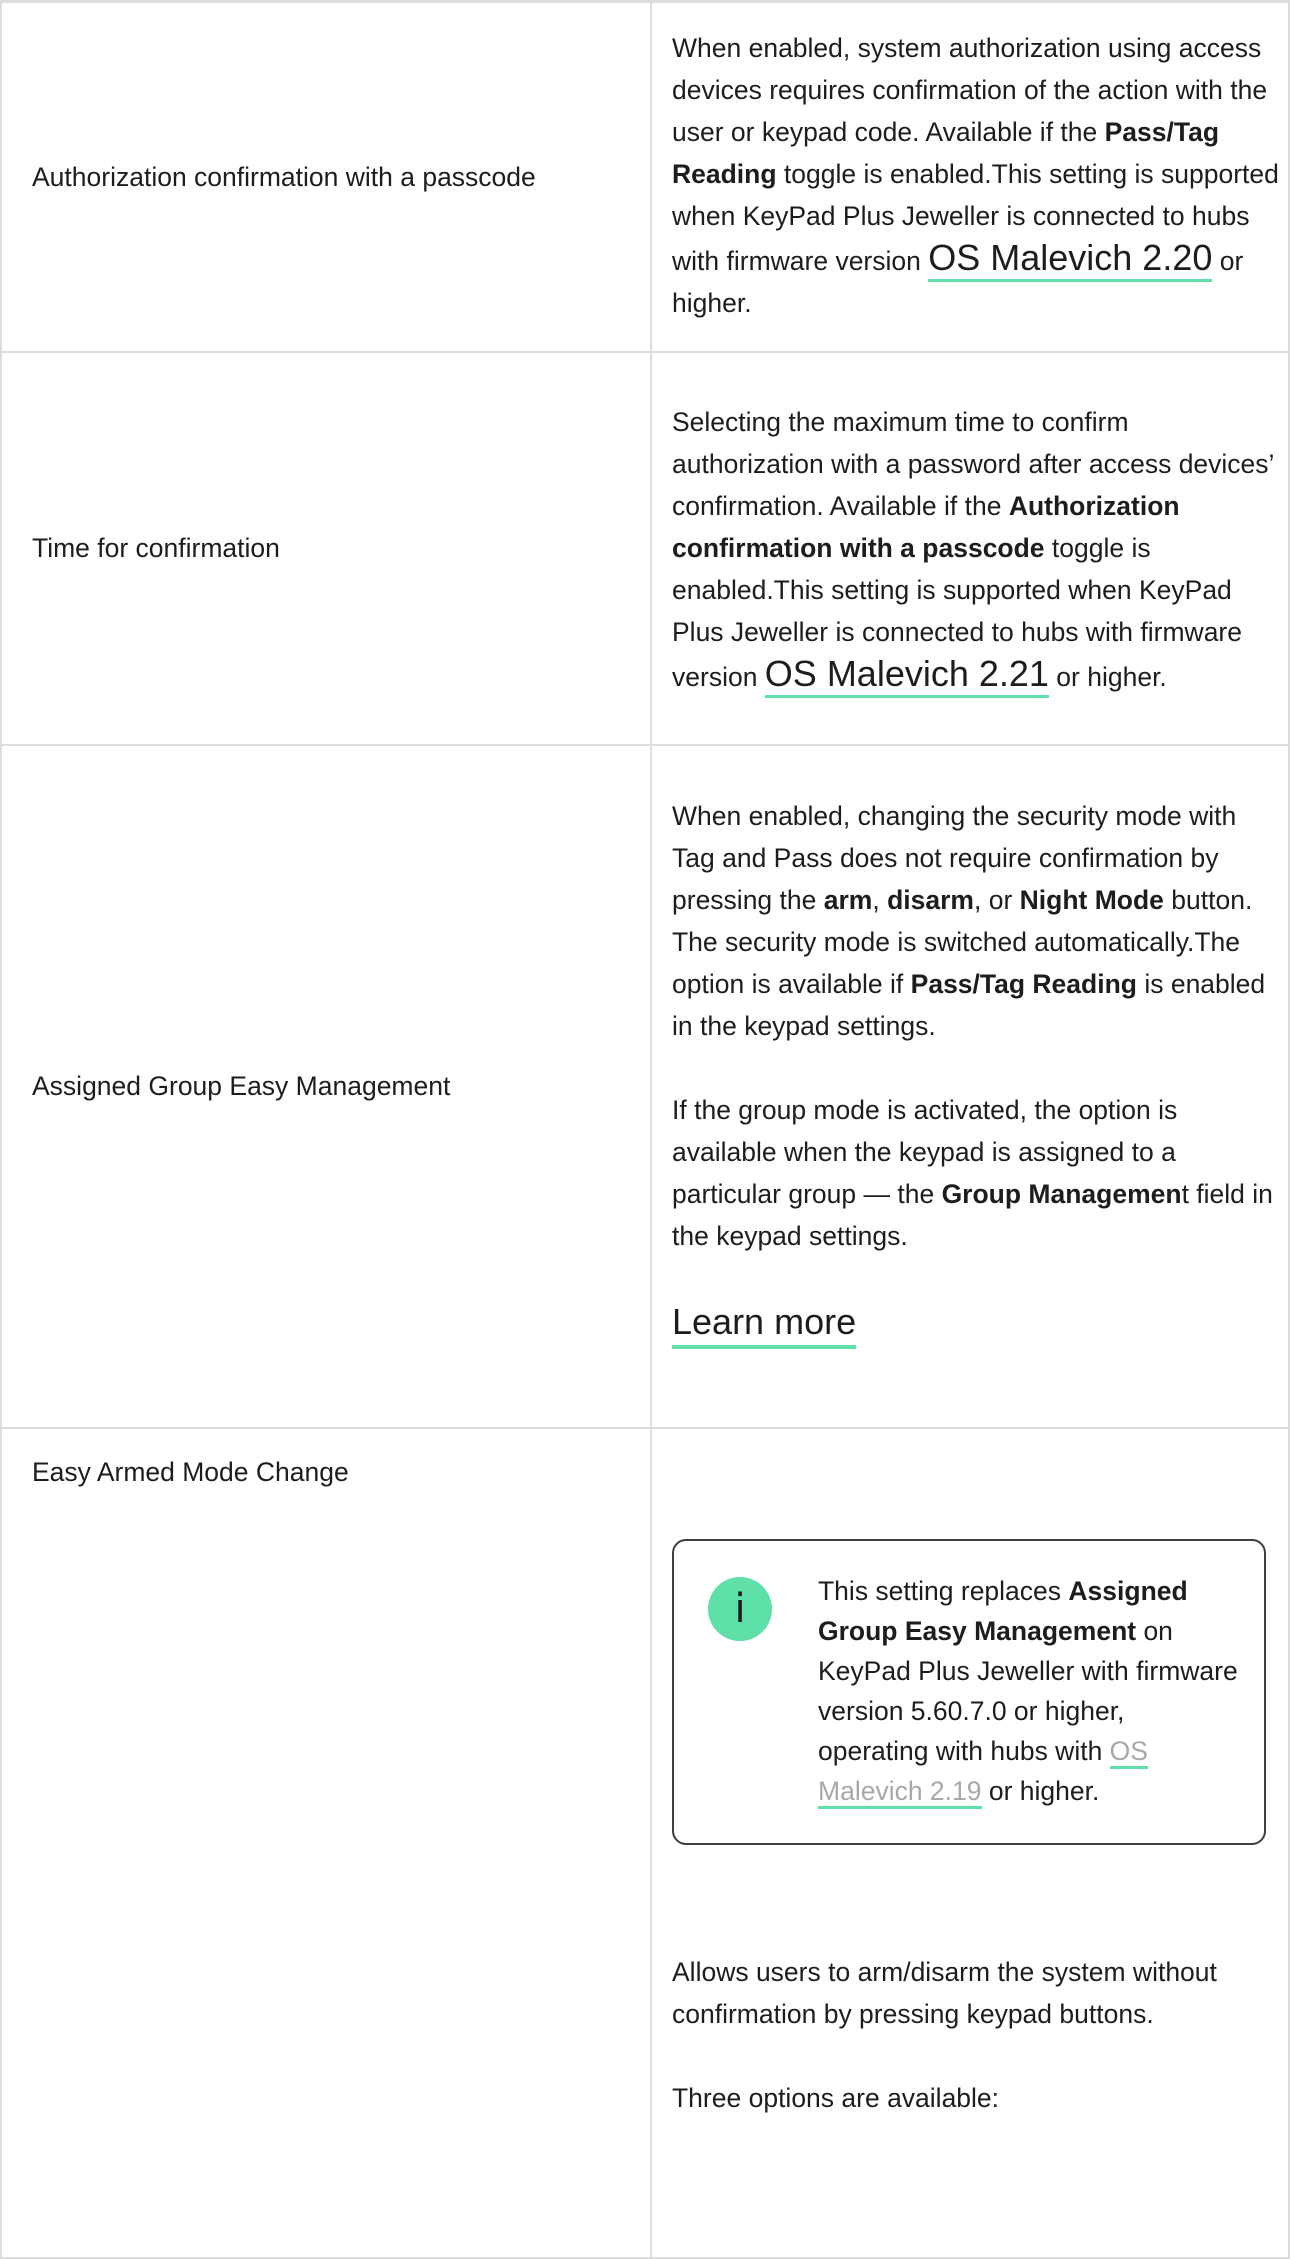  Describe the element at coordinates (156, 548) in the screenshot. I see `setting-name: Time for confirmation` at that location.